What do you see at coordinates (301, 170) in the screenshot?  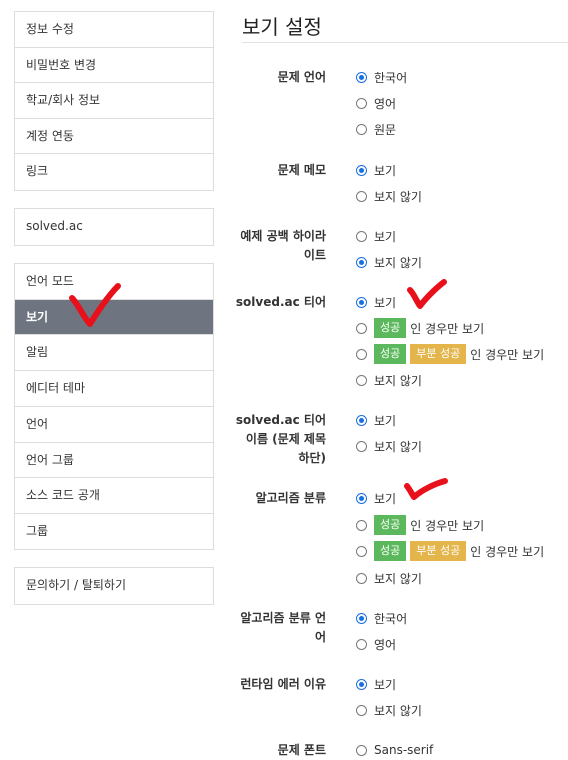 I see `problem-memo-label: 문제 메모` at bounding box center [301, 170].